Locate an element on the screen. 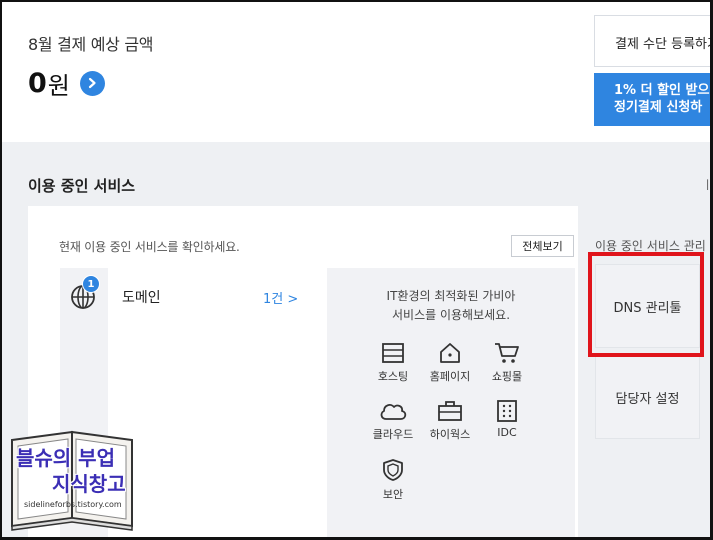 This screenshot has width=713, height=540. amount-detail-button is located at coordinates (92, 83).